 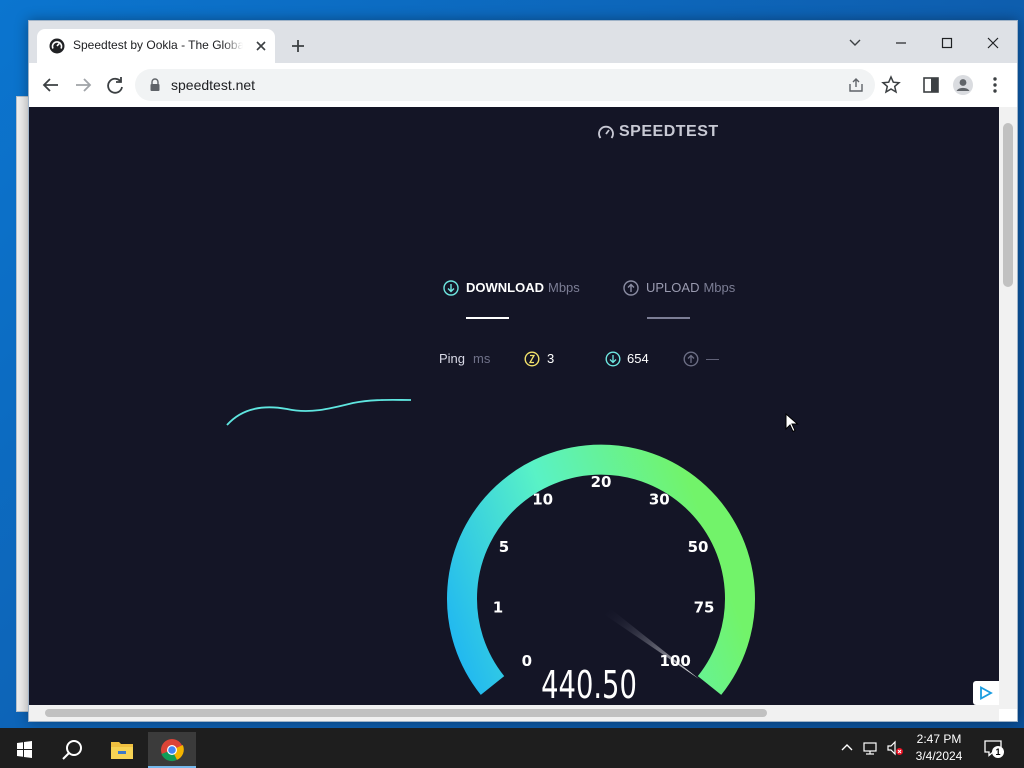 What do you see at coordinates (542, 500) in the screenshot?
I see `gauge-label-10: 10` at bounding box center [542, 500].